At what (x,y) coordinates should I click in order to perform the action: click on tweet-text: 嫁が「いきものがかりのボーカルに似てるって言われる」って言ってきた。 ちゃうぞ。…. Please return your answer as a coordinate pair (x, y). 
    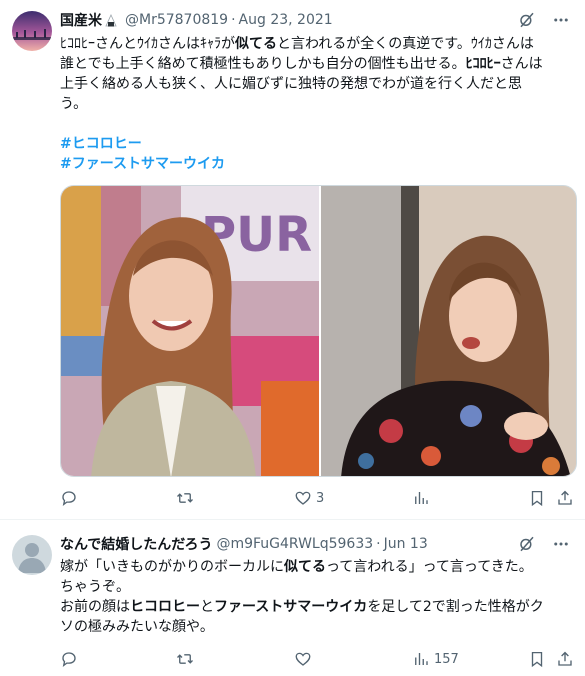
    Looking at the image, I should click on (316, 597).